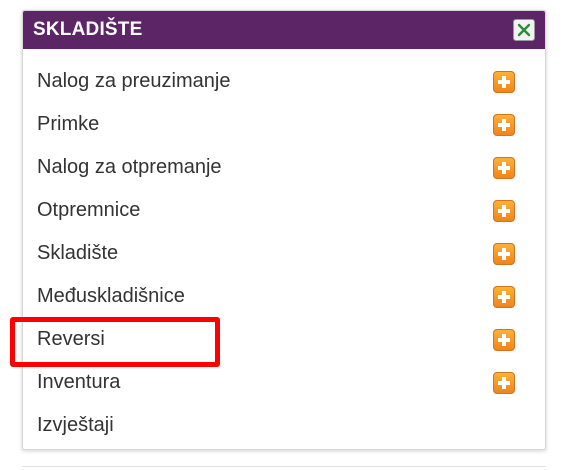 The width and height of the screenshot is (563, 470). I want to click on menu-item-izvjestaji: Izvještaji, so click(284, 425).